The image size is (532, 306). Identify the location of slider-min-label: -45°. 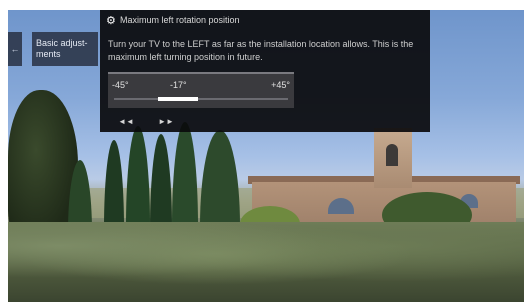
(120, 85).